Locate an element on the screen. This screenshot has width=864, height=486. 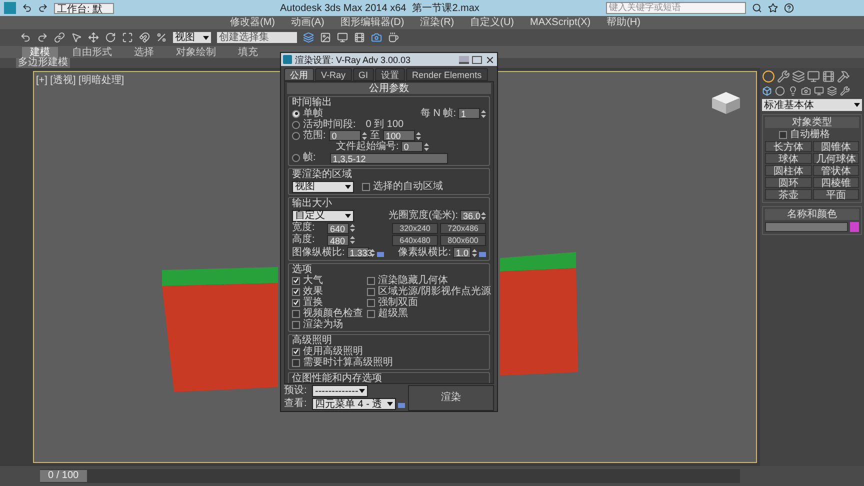
view-dropdown: 视图 is located at coordinates (192, 37).